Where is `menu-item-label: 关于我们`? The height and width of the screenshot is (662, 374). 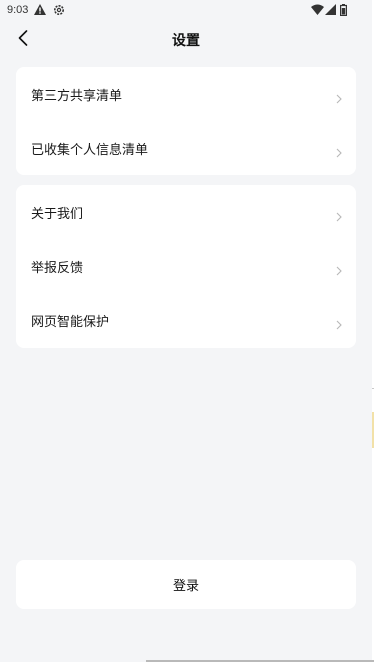 menu-item-label: 关于我们 is located at coordinates (57, 214).